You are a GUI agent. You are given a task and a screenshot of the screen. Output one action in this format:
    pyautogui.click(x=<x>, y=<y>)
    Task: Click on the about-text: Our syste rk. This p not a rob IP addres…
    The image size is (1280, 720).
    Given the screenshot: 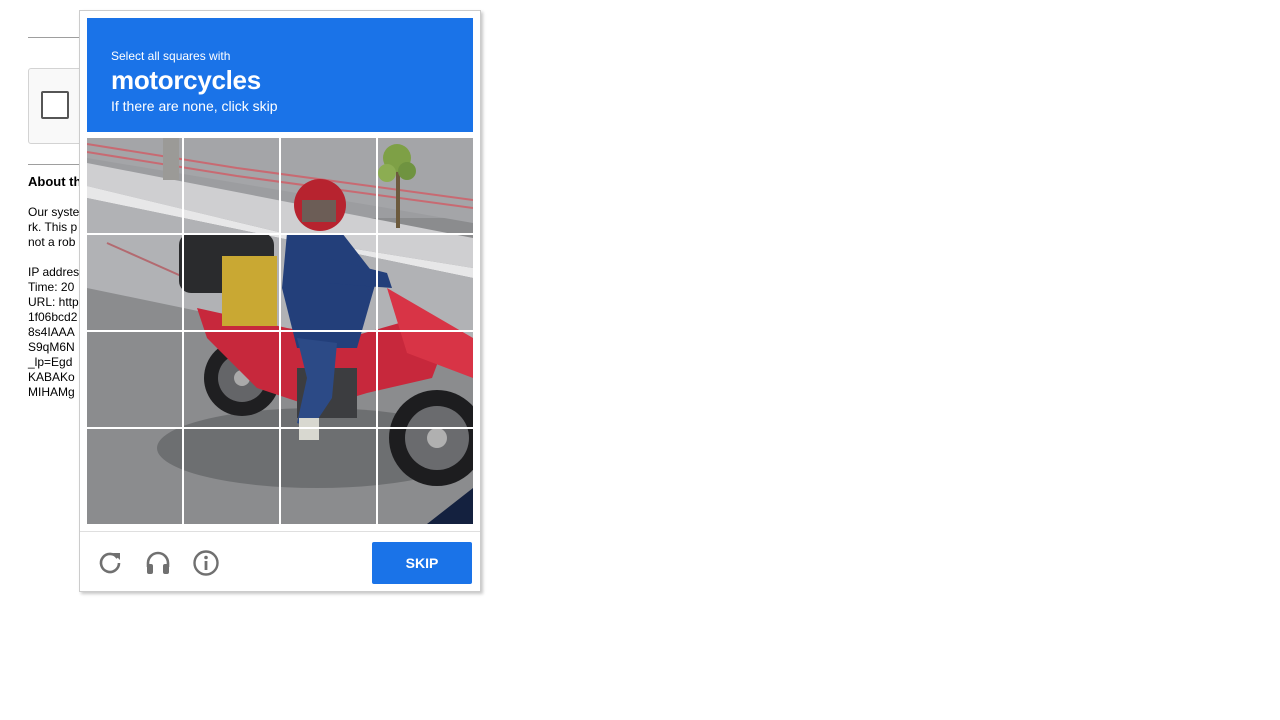 What is the action you would take?
    pyautogui.click(x=53, y=302)
    